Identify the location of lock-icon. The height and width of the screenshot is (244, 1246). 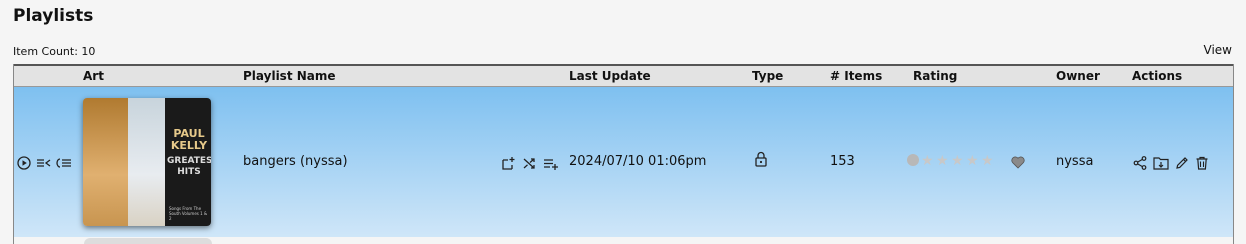
(761, 159).